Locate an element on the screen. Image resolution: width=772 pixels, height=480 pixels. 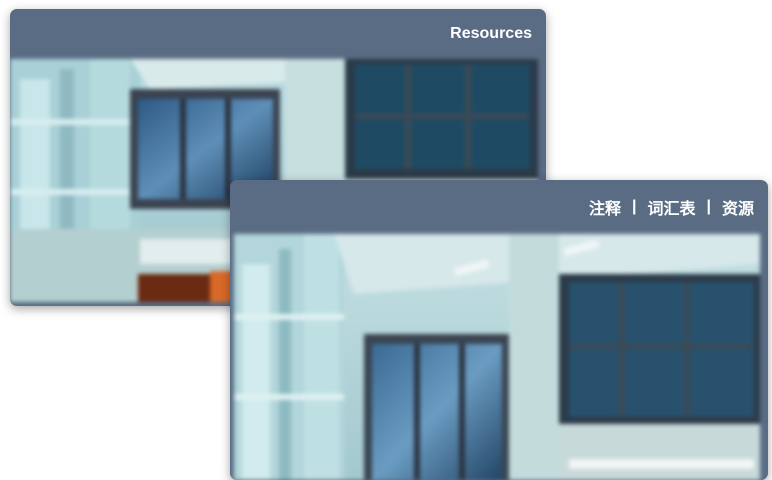
notes-link: 注释 is located at coordinates (605, 207).